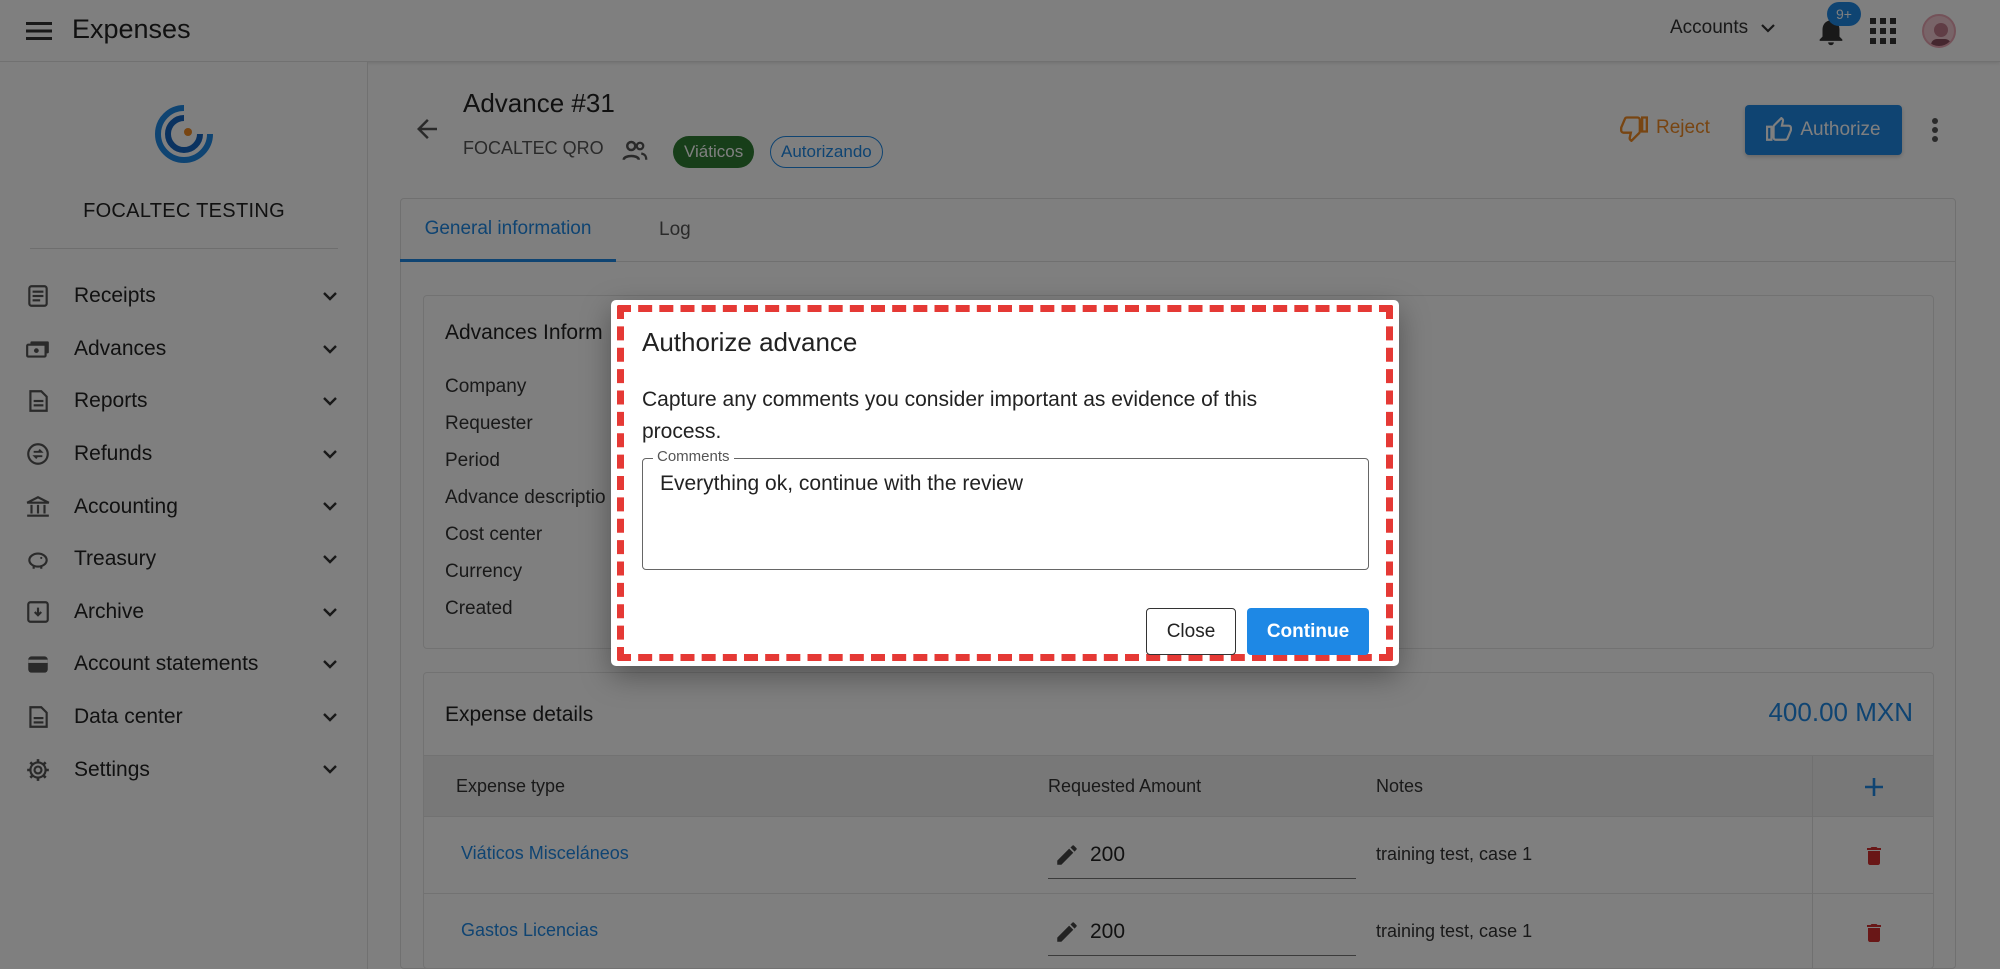  Describe the element at coordinates (693, 456) in the screenshot. I see `comments-label: Comments` at that location.